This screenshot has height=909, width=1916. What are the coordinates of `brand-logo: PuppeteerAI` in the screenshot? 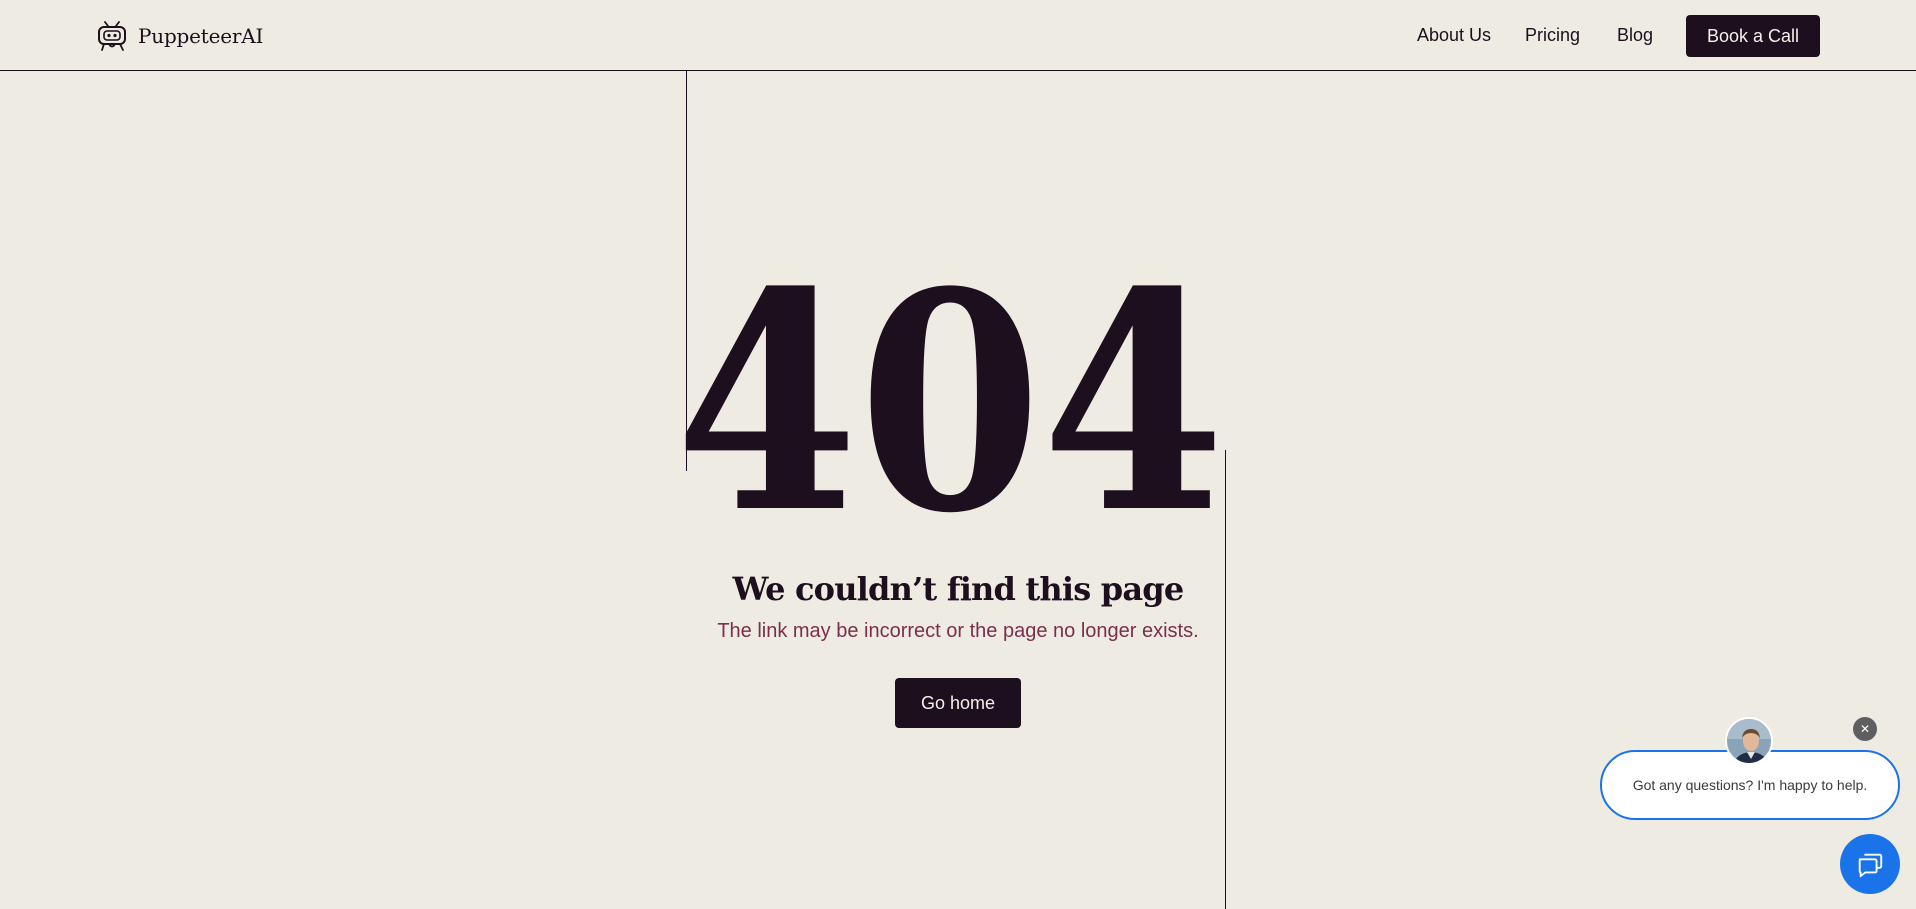 It's located at (179, 36).